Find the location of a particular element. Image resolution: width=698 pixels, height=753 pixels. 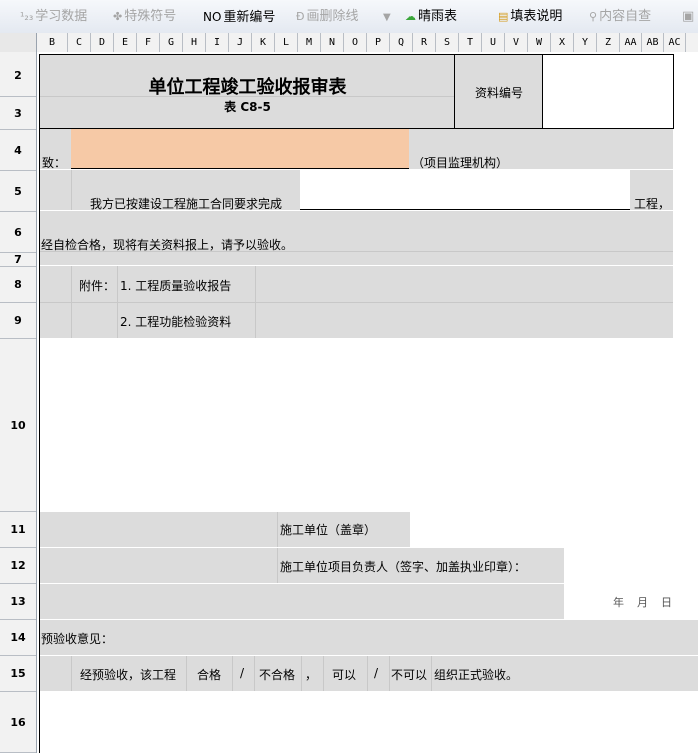

column-header-AC: AC is located at coordinates (675, 42).